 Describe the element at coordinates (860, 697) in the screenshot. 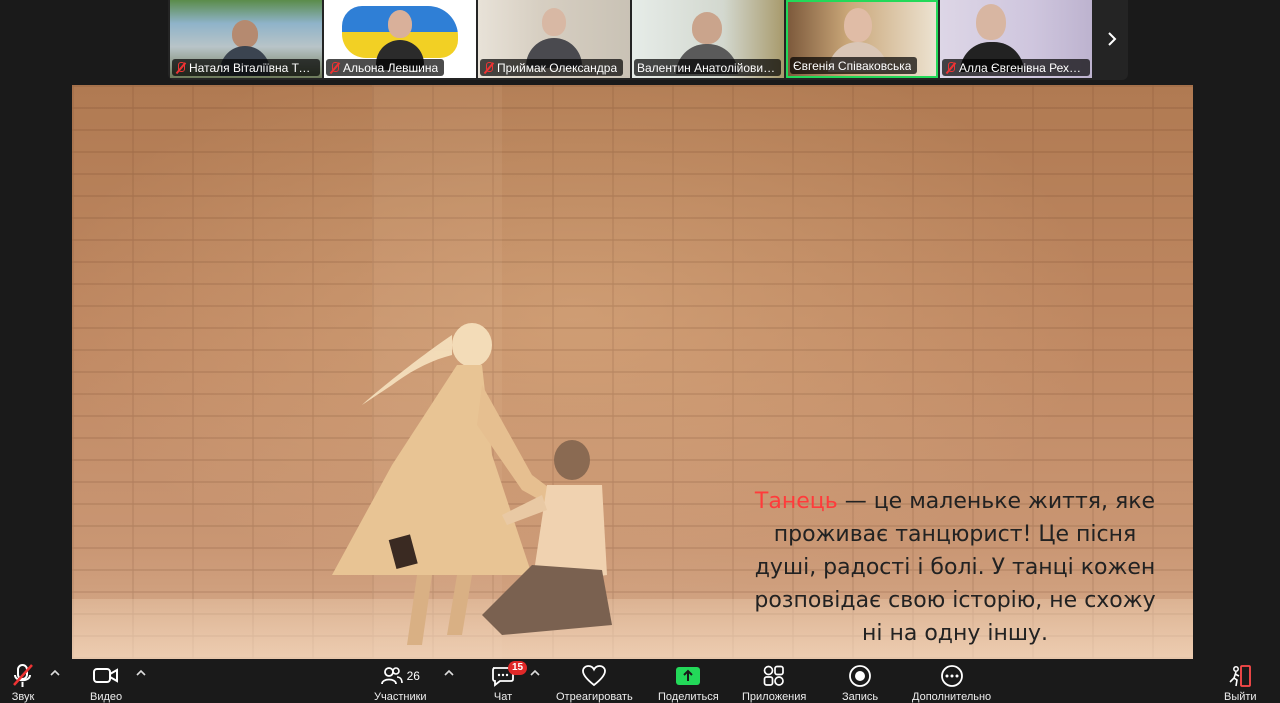

I see `record-label: Запись` at that location.